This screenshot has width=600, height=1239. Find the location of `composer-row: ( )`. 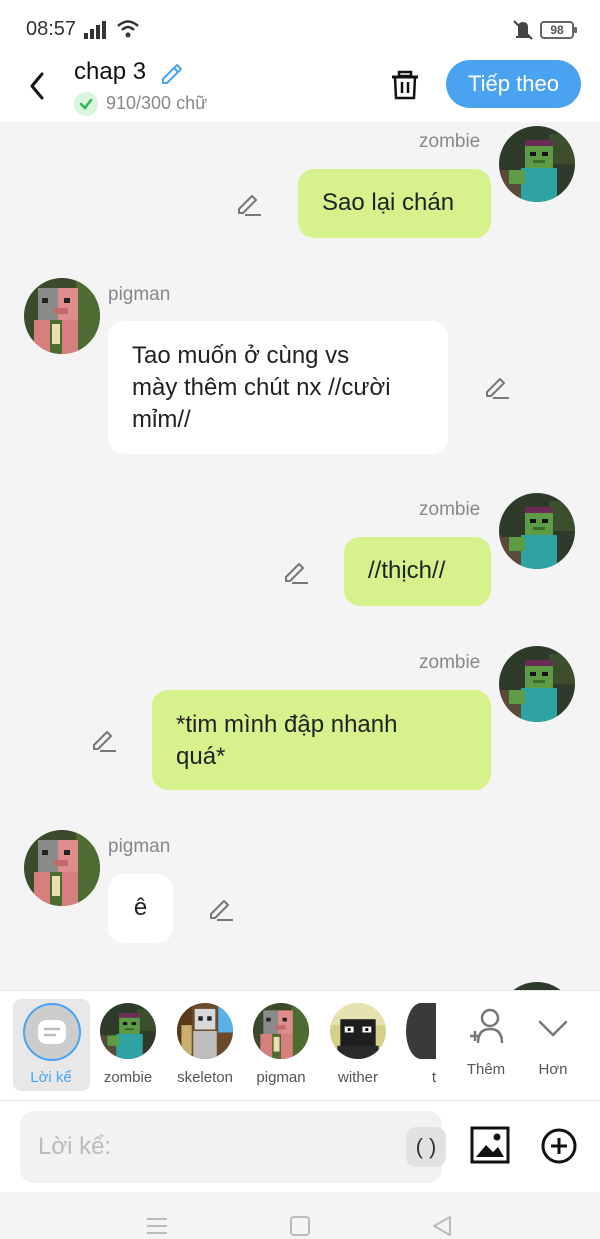

composer-row: ( ) is located at coordinates (300, 1146).